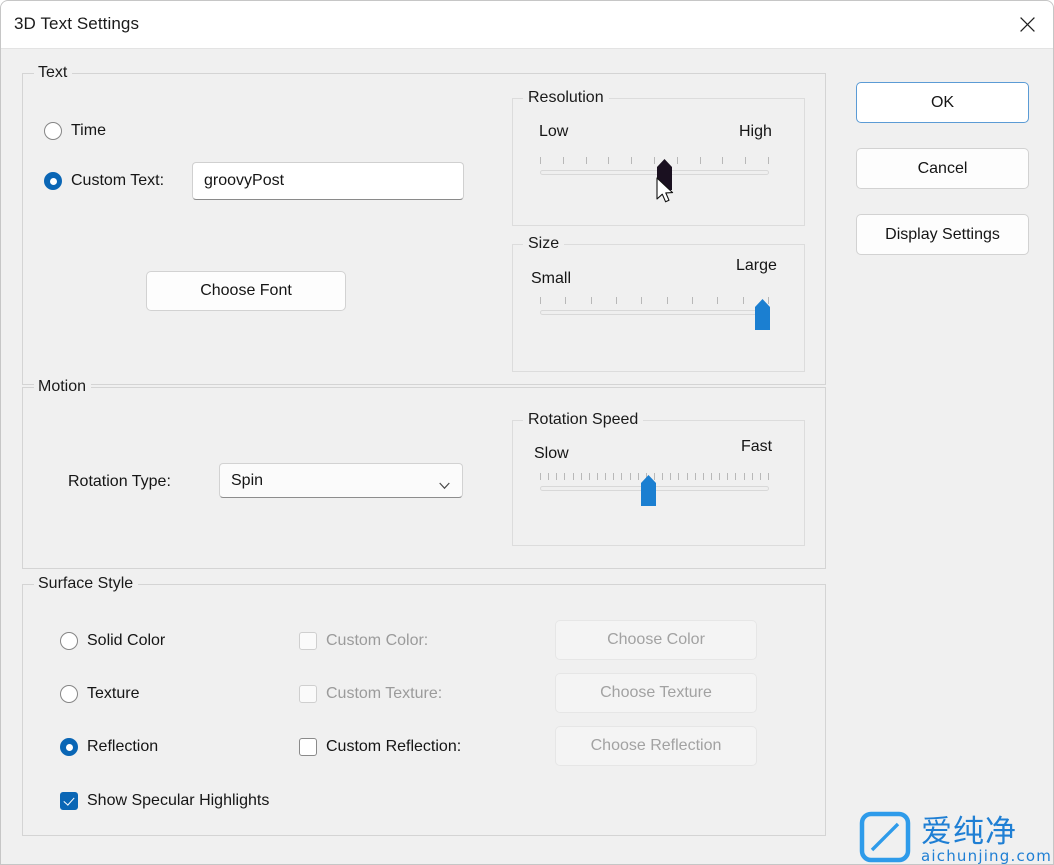 Image resolution: width=1054 pixels, height=865 pixels. What do you see at coordinates (178, 800) in the screenshot?
I see `checkbox-show-specular-highlights-label: Show Specular Highlights` at bounding box center [178, 800].